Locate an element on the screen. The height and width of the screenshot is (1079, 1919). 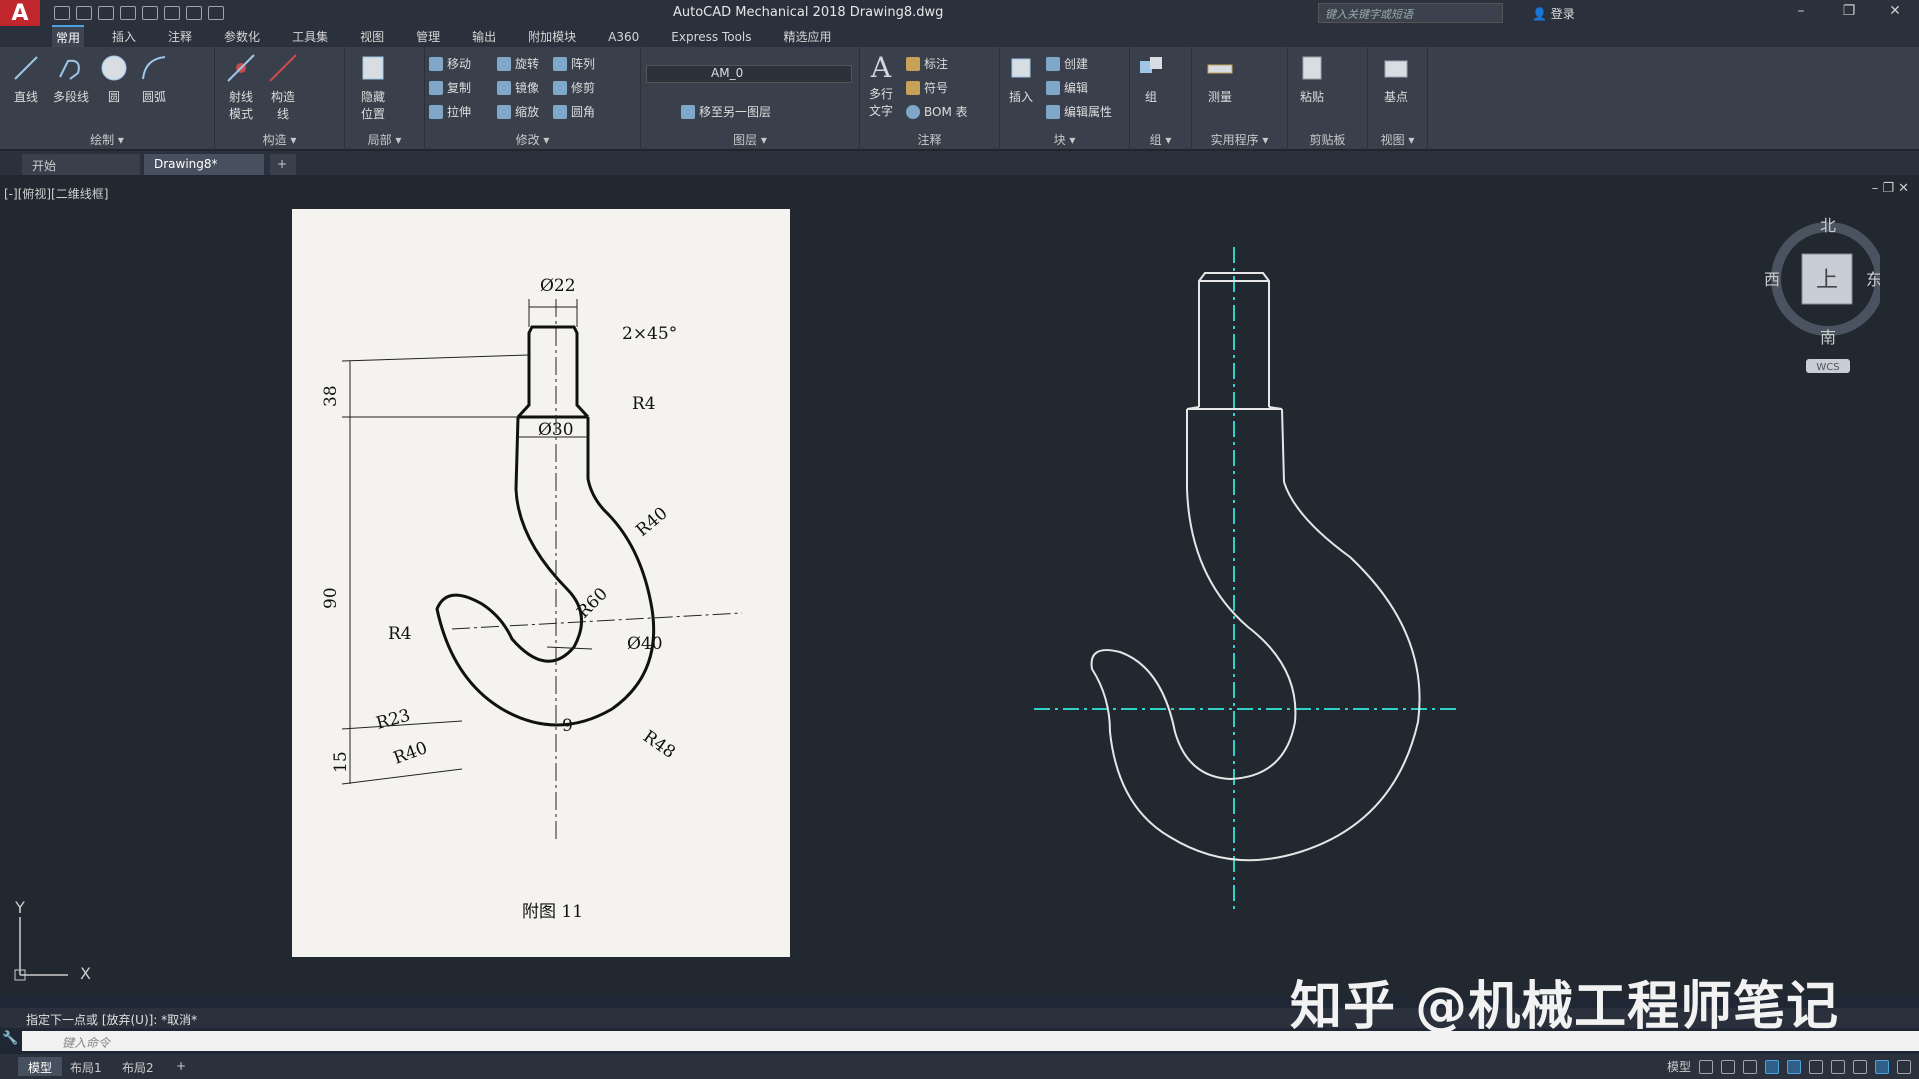
application-menu-button: A is located at coordinates (20, 13).